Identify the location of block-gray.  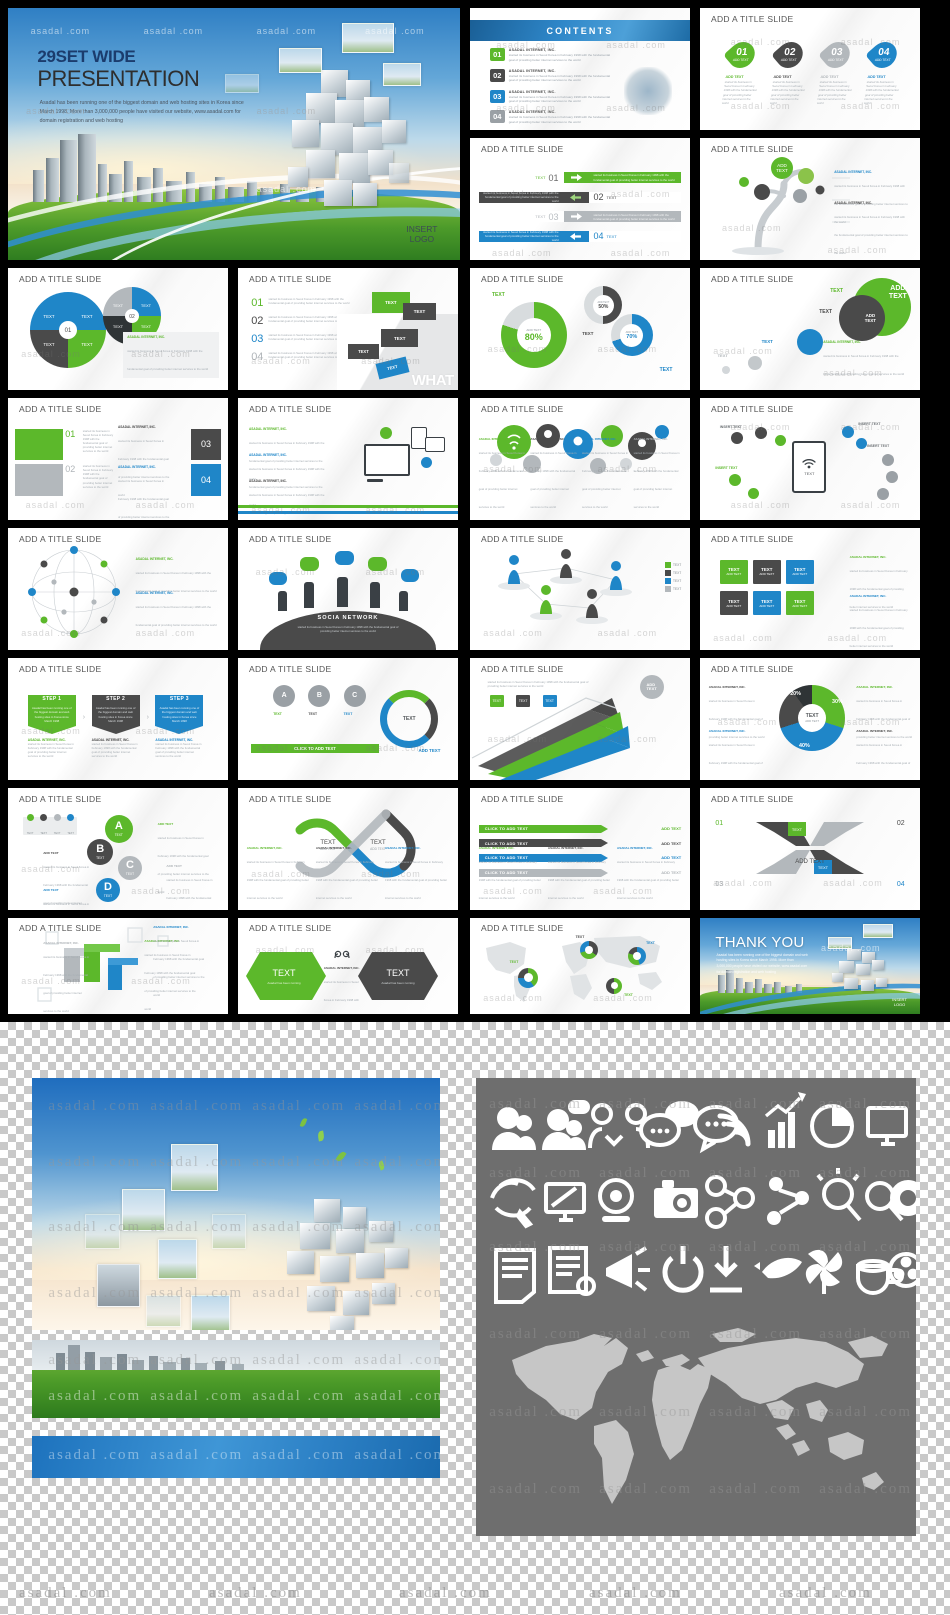
(38, 479).